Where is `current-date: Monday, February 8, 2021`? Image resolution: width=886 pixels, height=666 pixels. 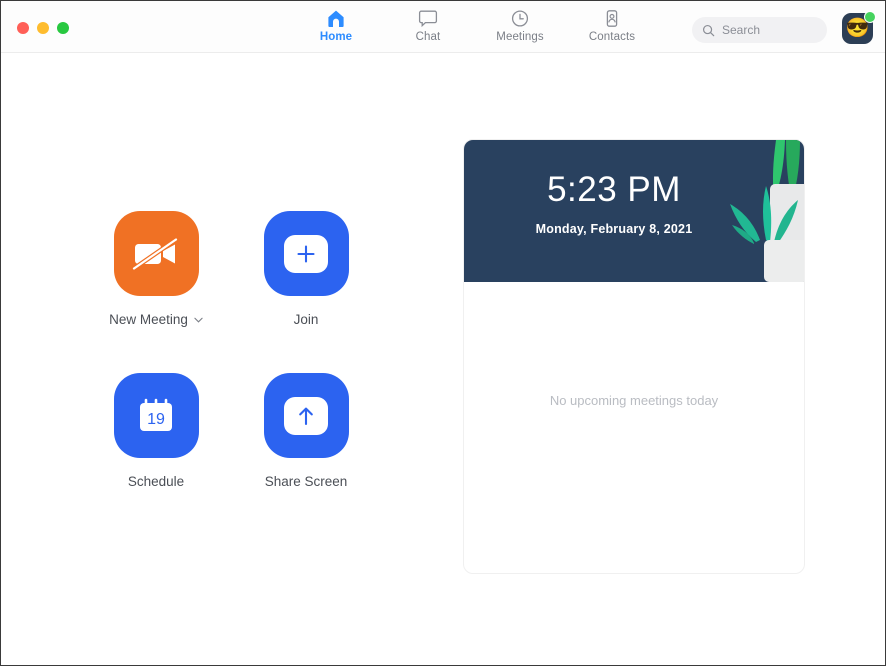
current-date: Monday, February 8, 2021 is located at coordinates (614, 229).